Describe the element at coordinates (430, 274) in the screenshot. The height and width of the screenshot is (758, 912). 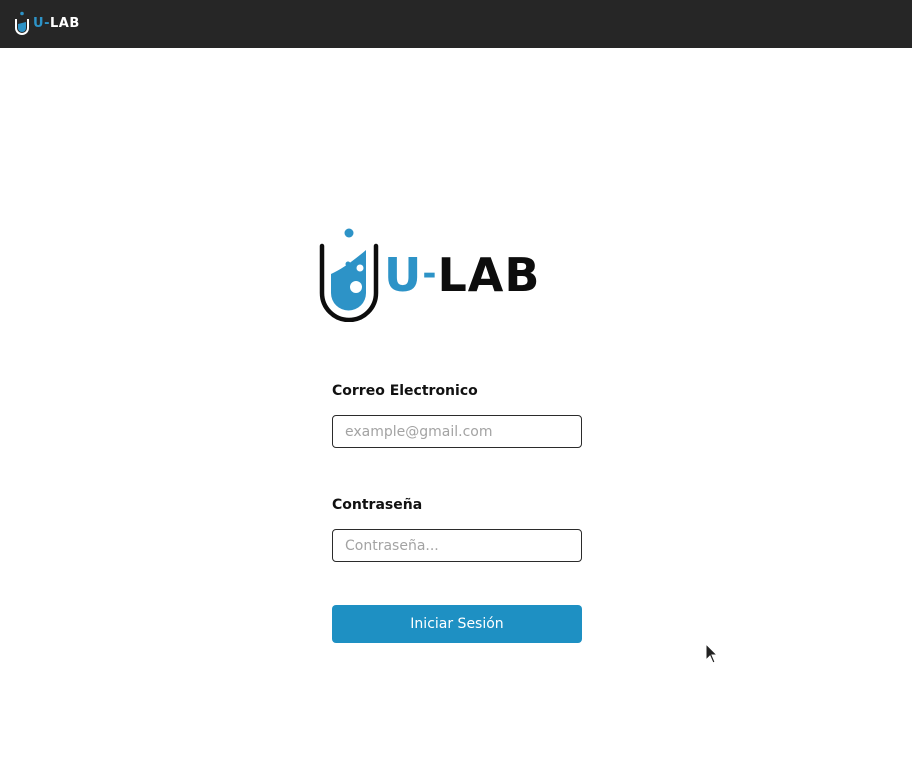
I see `logo-dash: -` at that location.